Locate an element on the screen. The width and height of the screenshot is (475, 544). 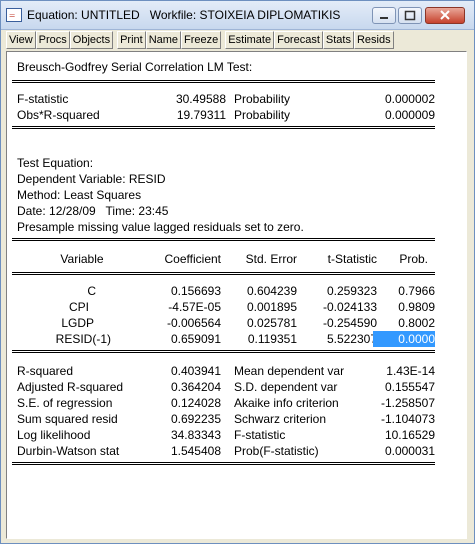
col-header-t-statistic: t-Statistic is located at coordinates (352, 259).